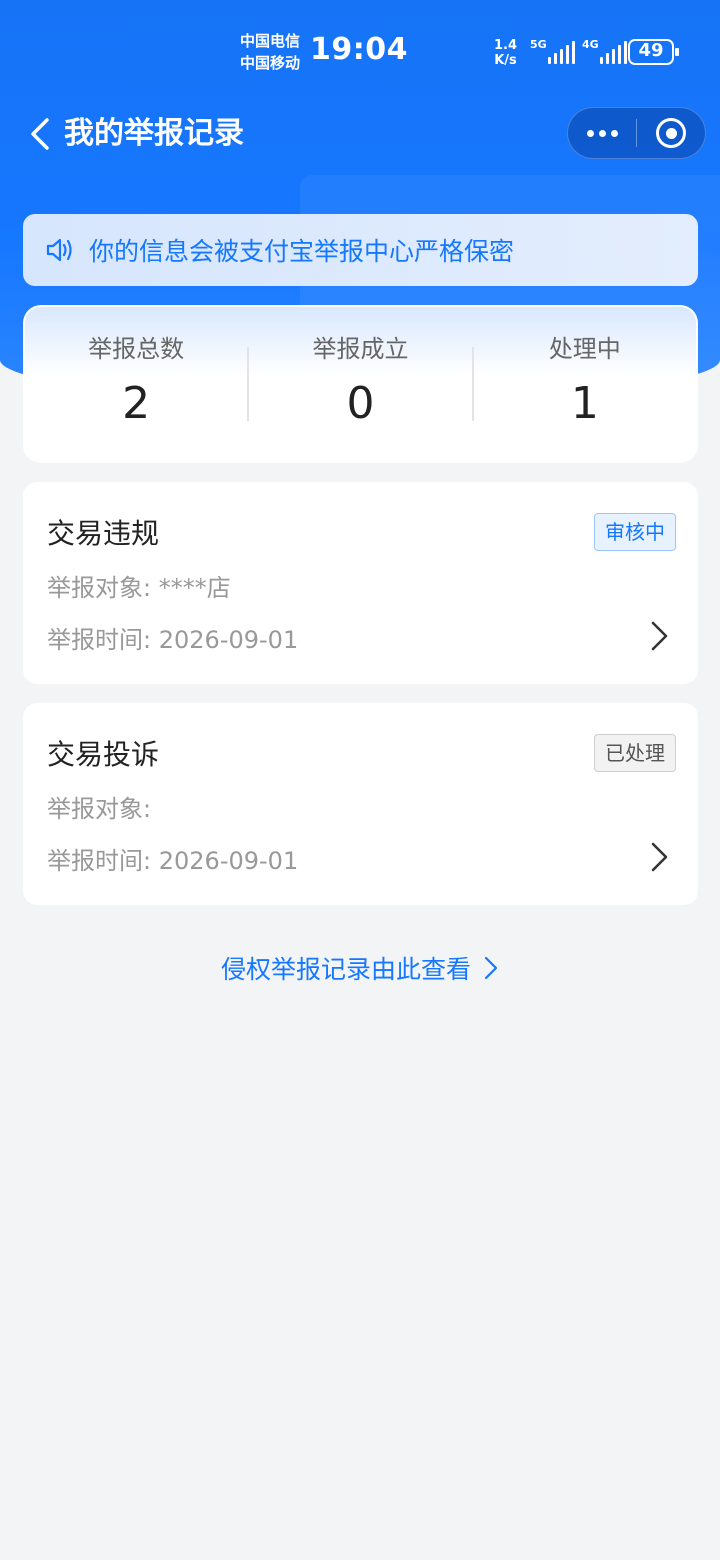 The width and height of the screenshot is (720, 1560). What do you see at coordinates (136, 403) in the screenshot?
I see `stat-total-value: 2` at bounding box center [136, 403].